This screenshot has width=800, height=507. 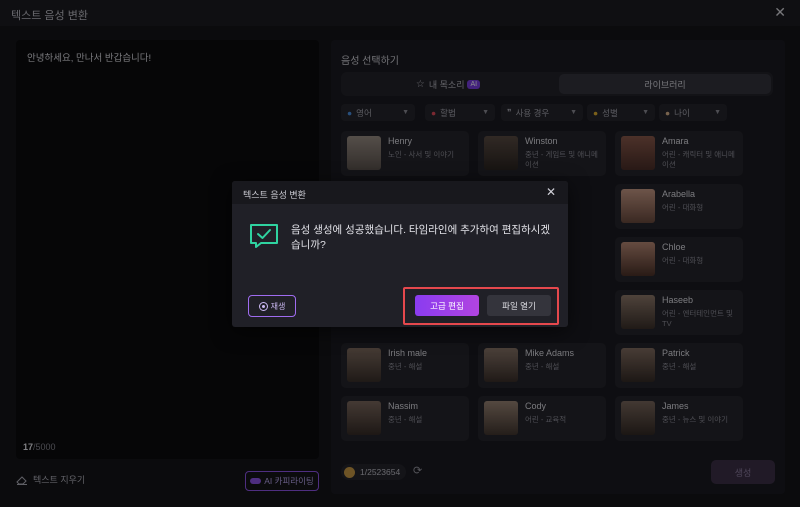 I want to click on replay-button: 재생, so click(x=272, y=306).